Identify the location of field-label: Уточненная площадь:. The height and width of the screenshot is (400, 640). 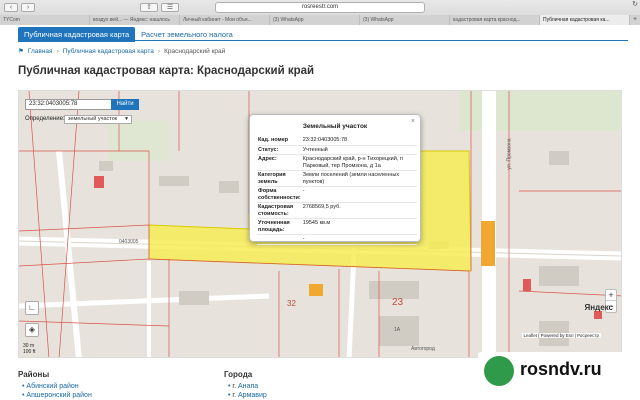
(279, 226).